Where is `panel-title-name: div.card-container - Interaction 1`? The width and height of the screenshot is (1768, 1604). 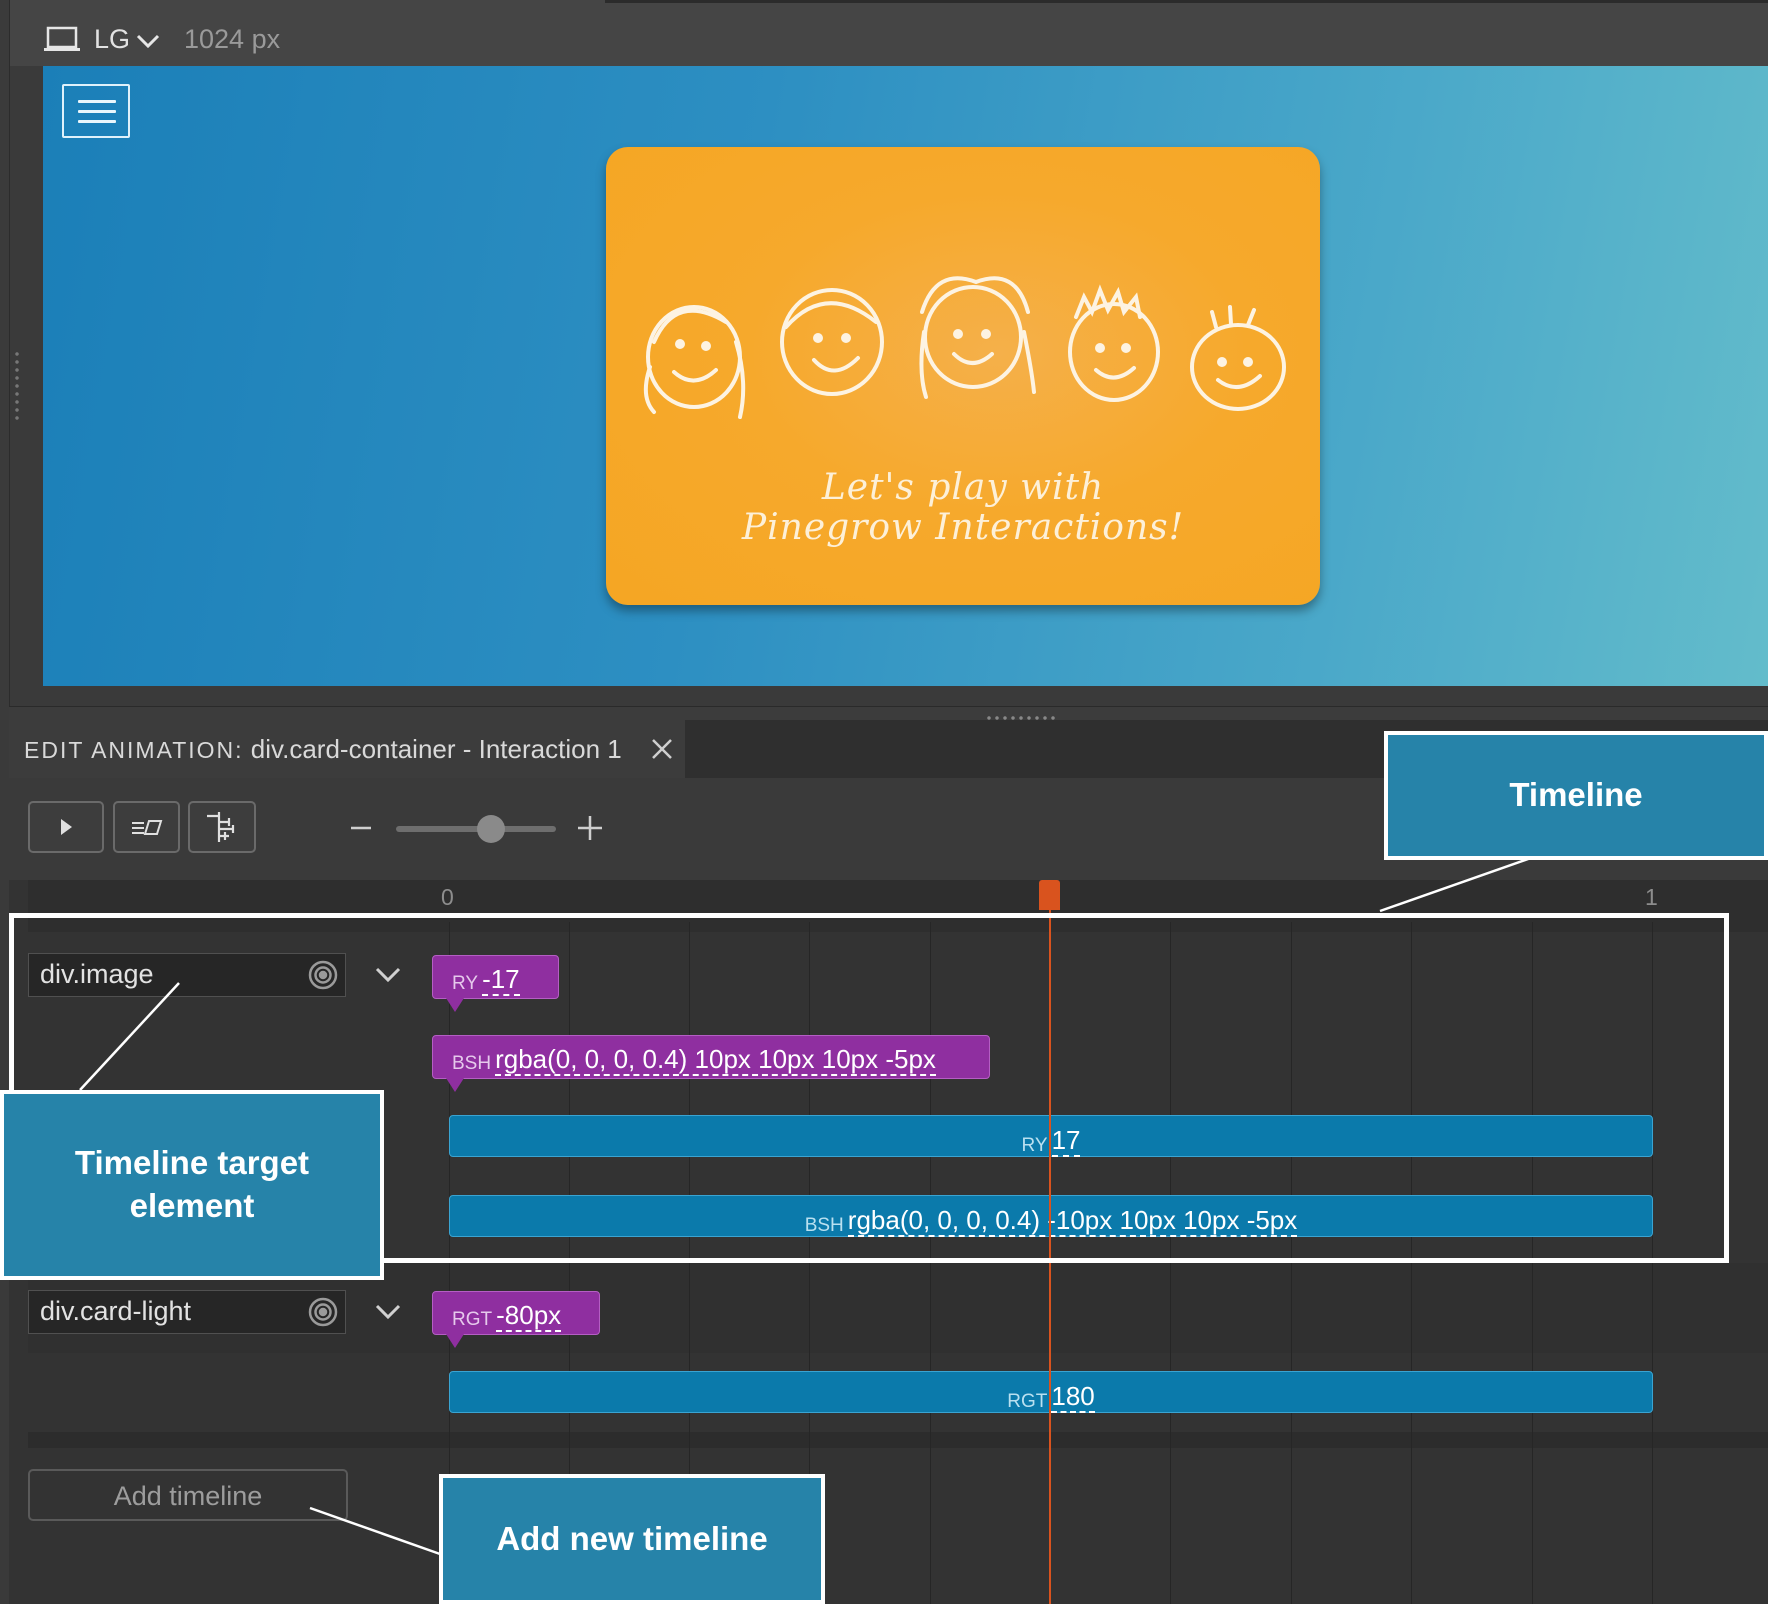 panel-title-name: div.card-container - Interaction 1 is located at coordinates (436, 749).